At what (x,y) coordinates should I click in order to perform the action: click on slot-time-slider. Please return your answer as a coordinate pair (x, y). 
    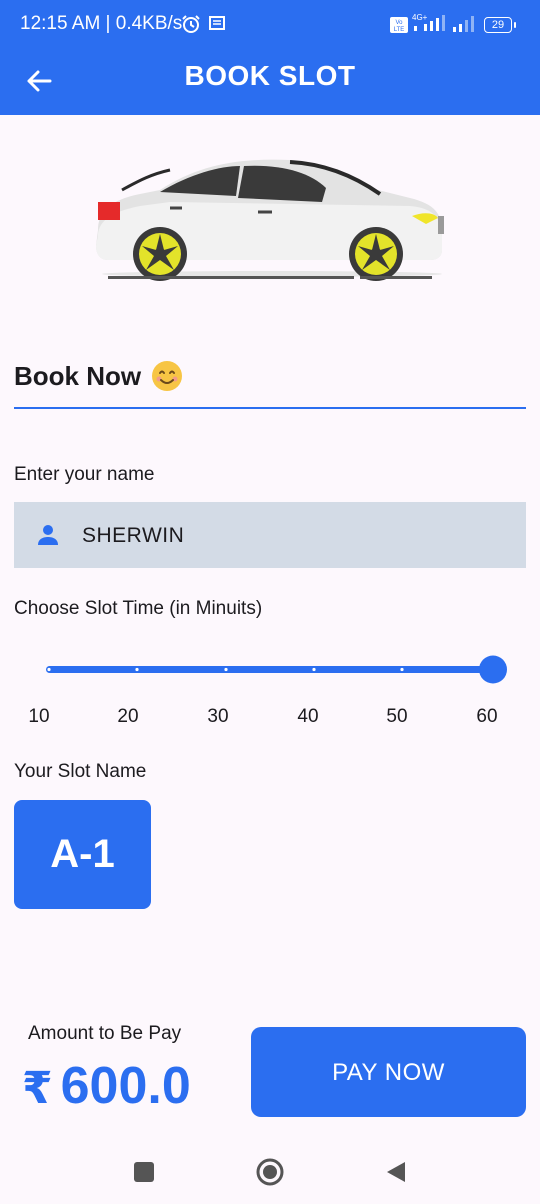
    Looking at the image, I should click on (278, 670).